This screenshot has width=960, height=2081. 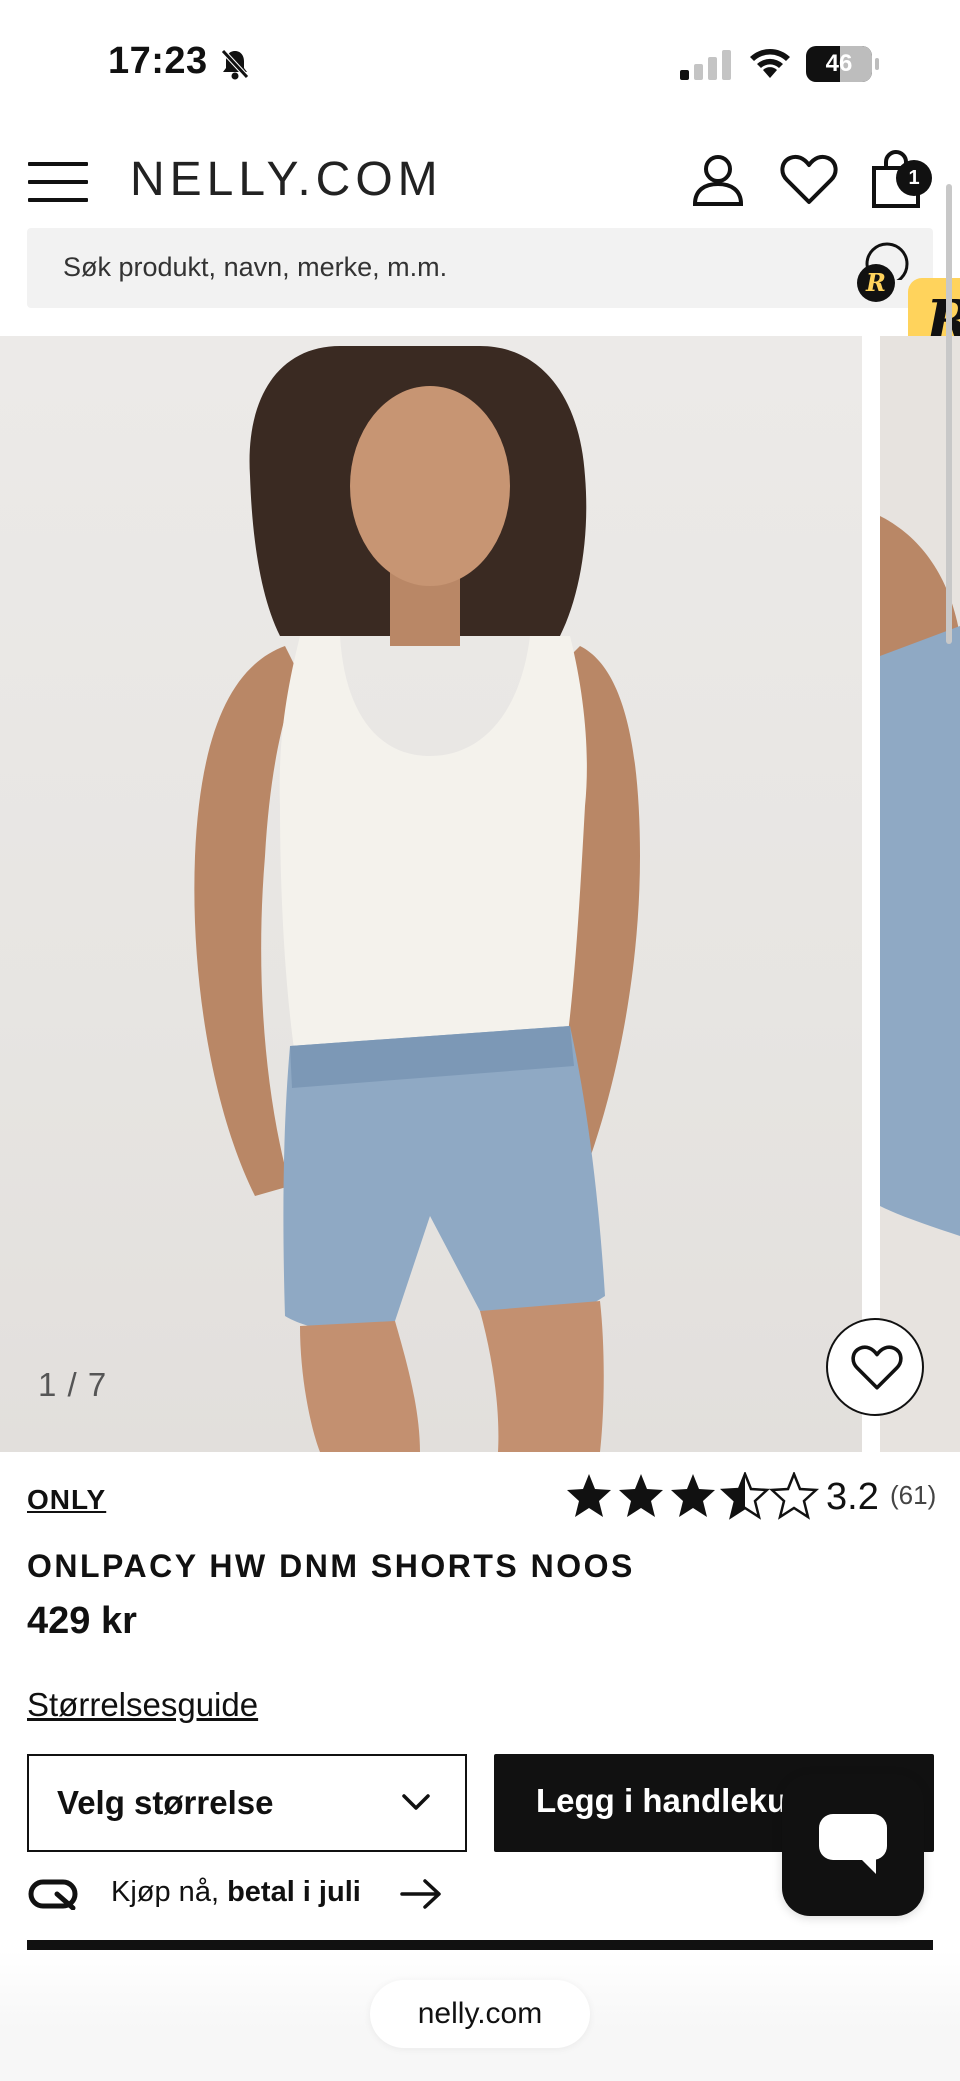 I want to click on heart-icon, so click(x=809, y=182).